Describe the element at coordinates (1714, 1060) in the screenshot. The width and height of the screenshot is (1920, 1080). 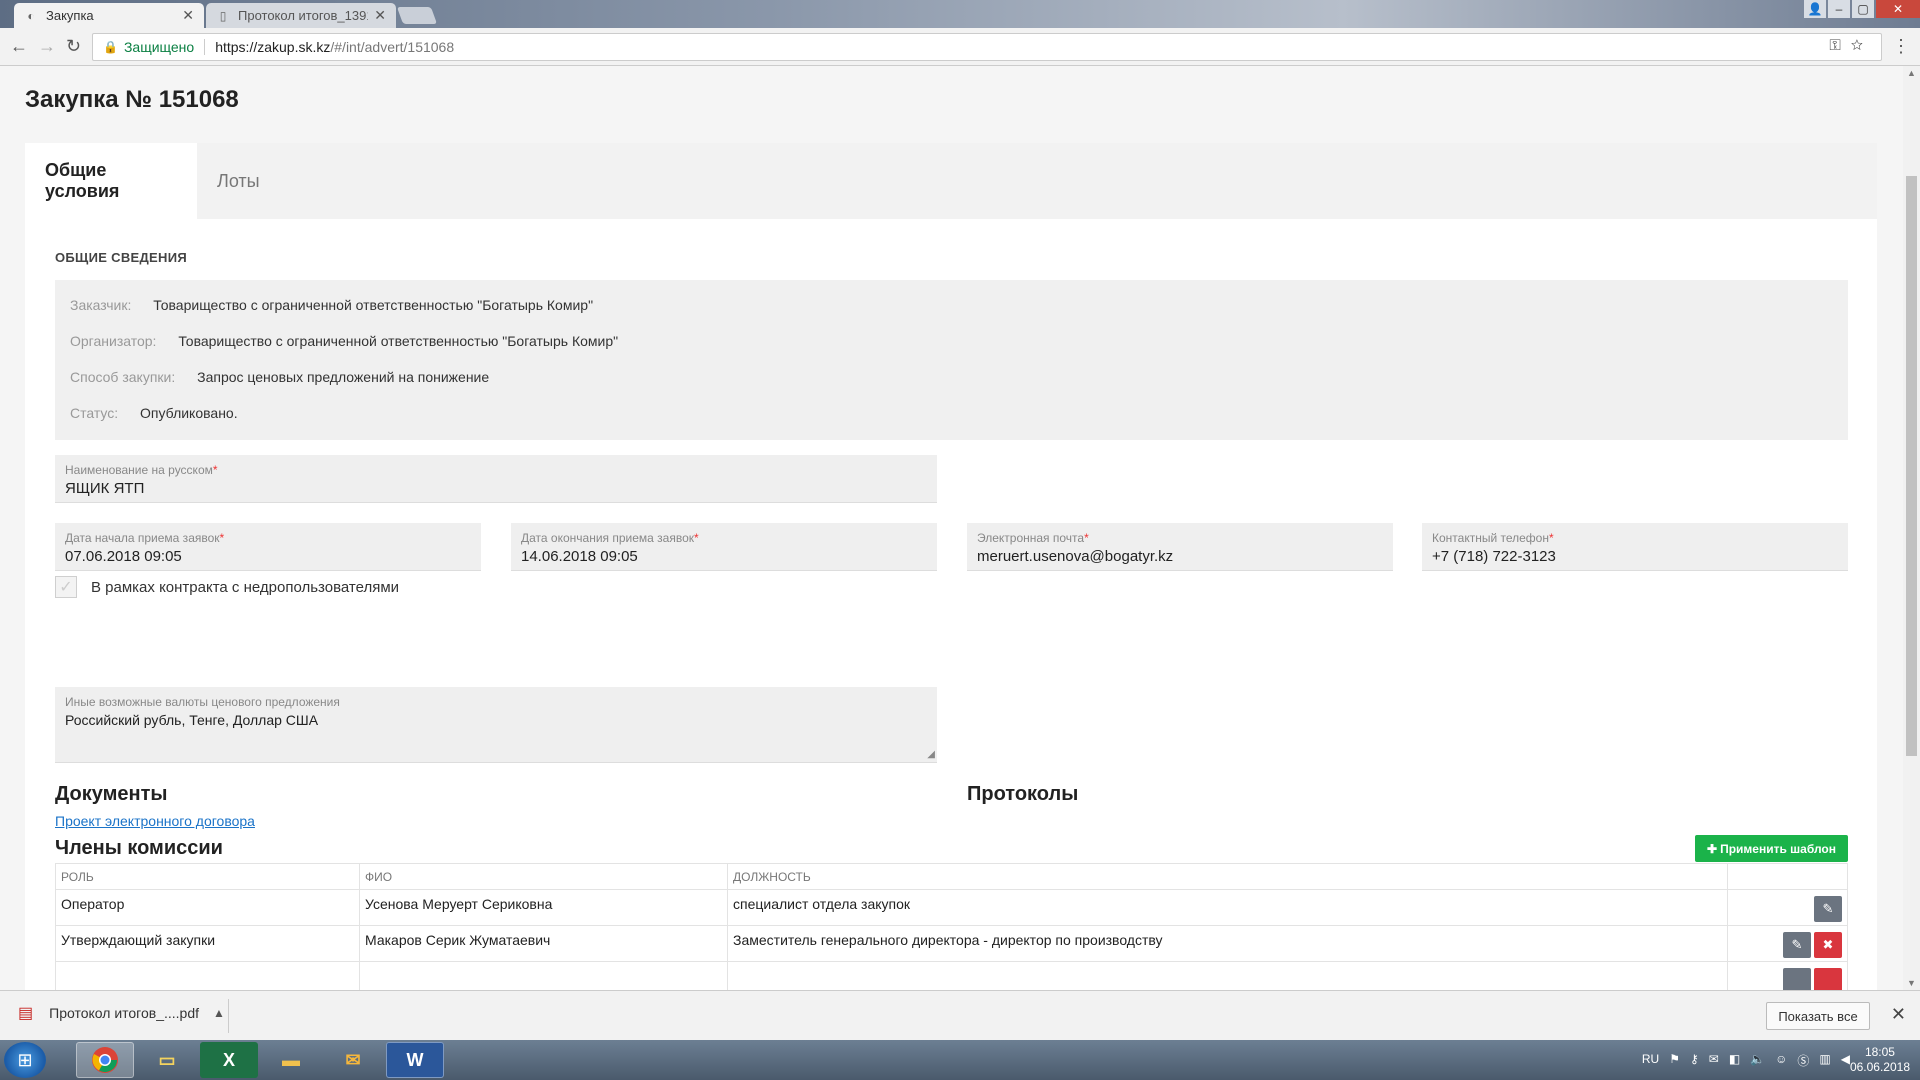
I see `mail-icon: ✉` at that location.